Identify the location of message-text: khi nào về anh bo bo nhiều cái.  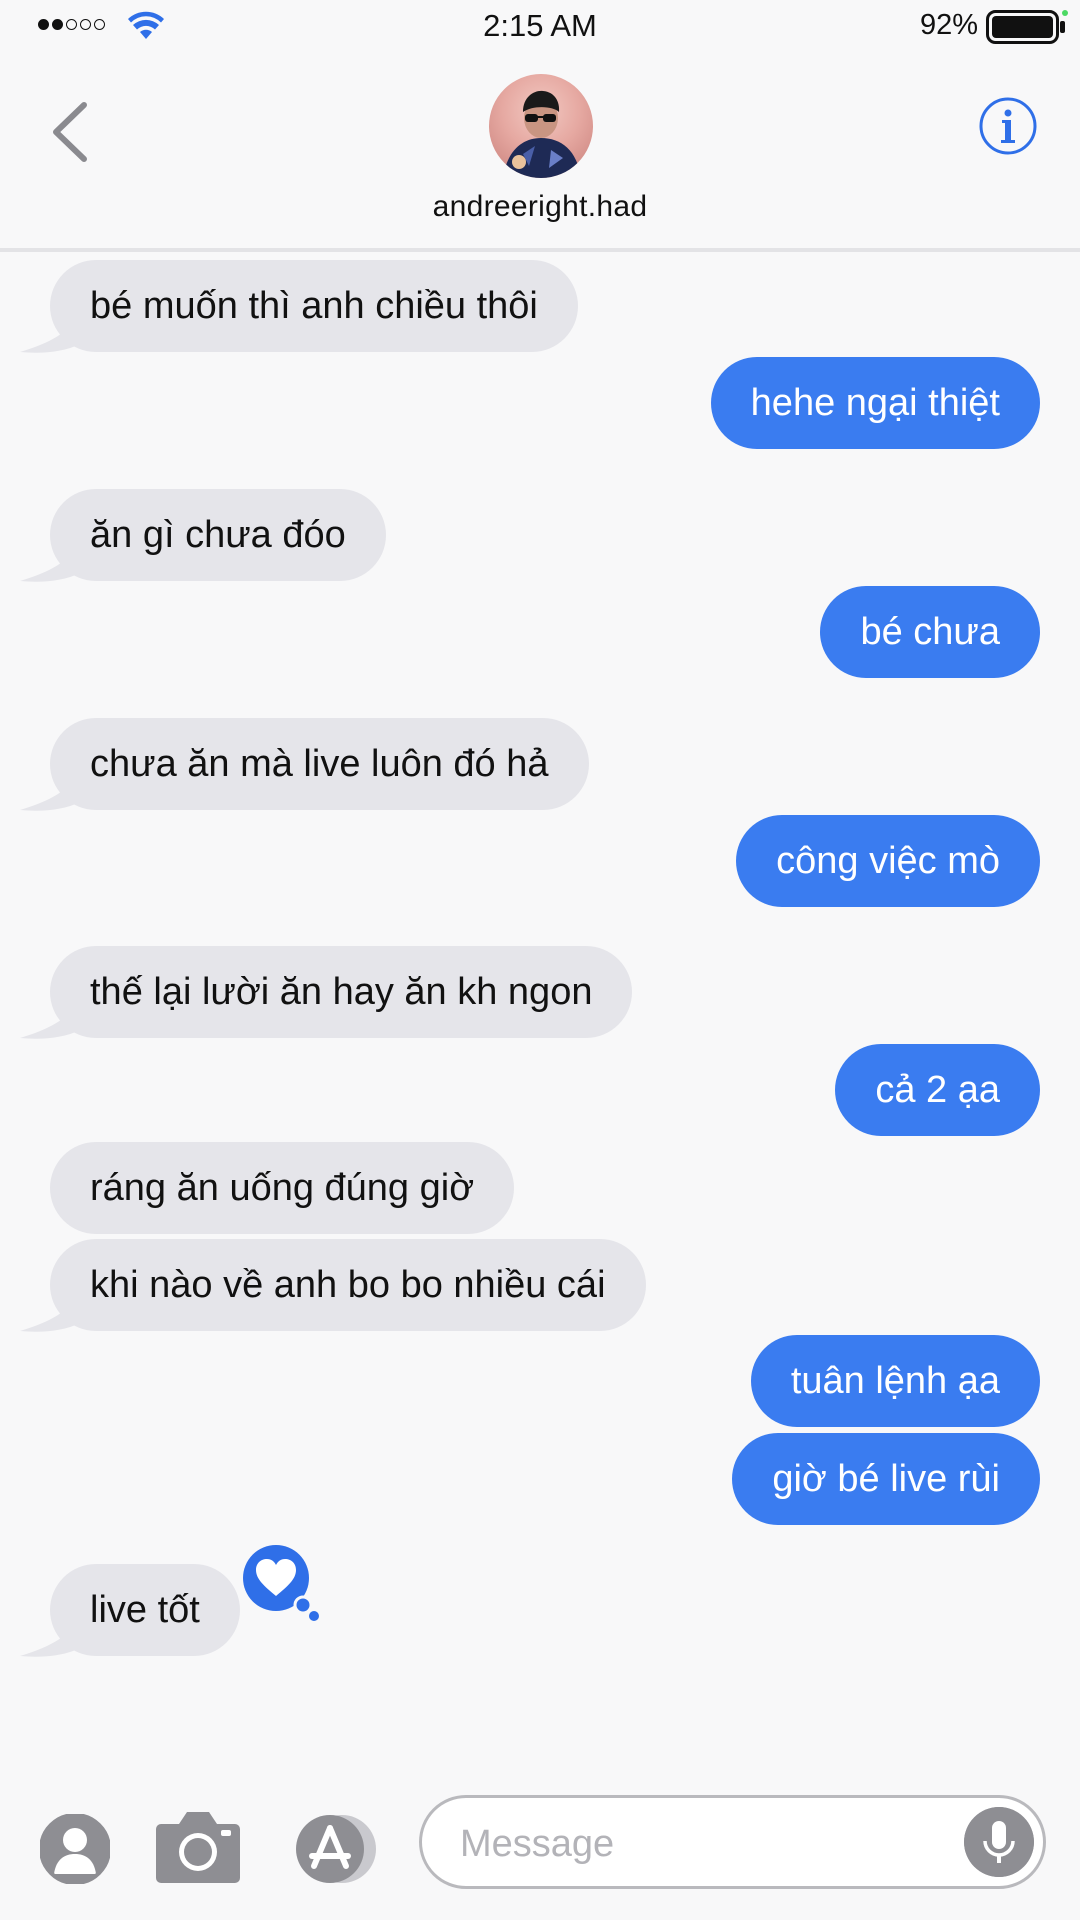
(348, 1285).